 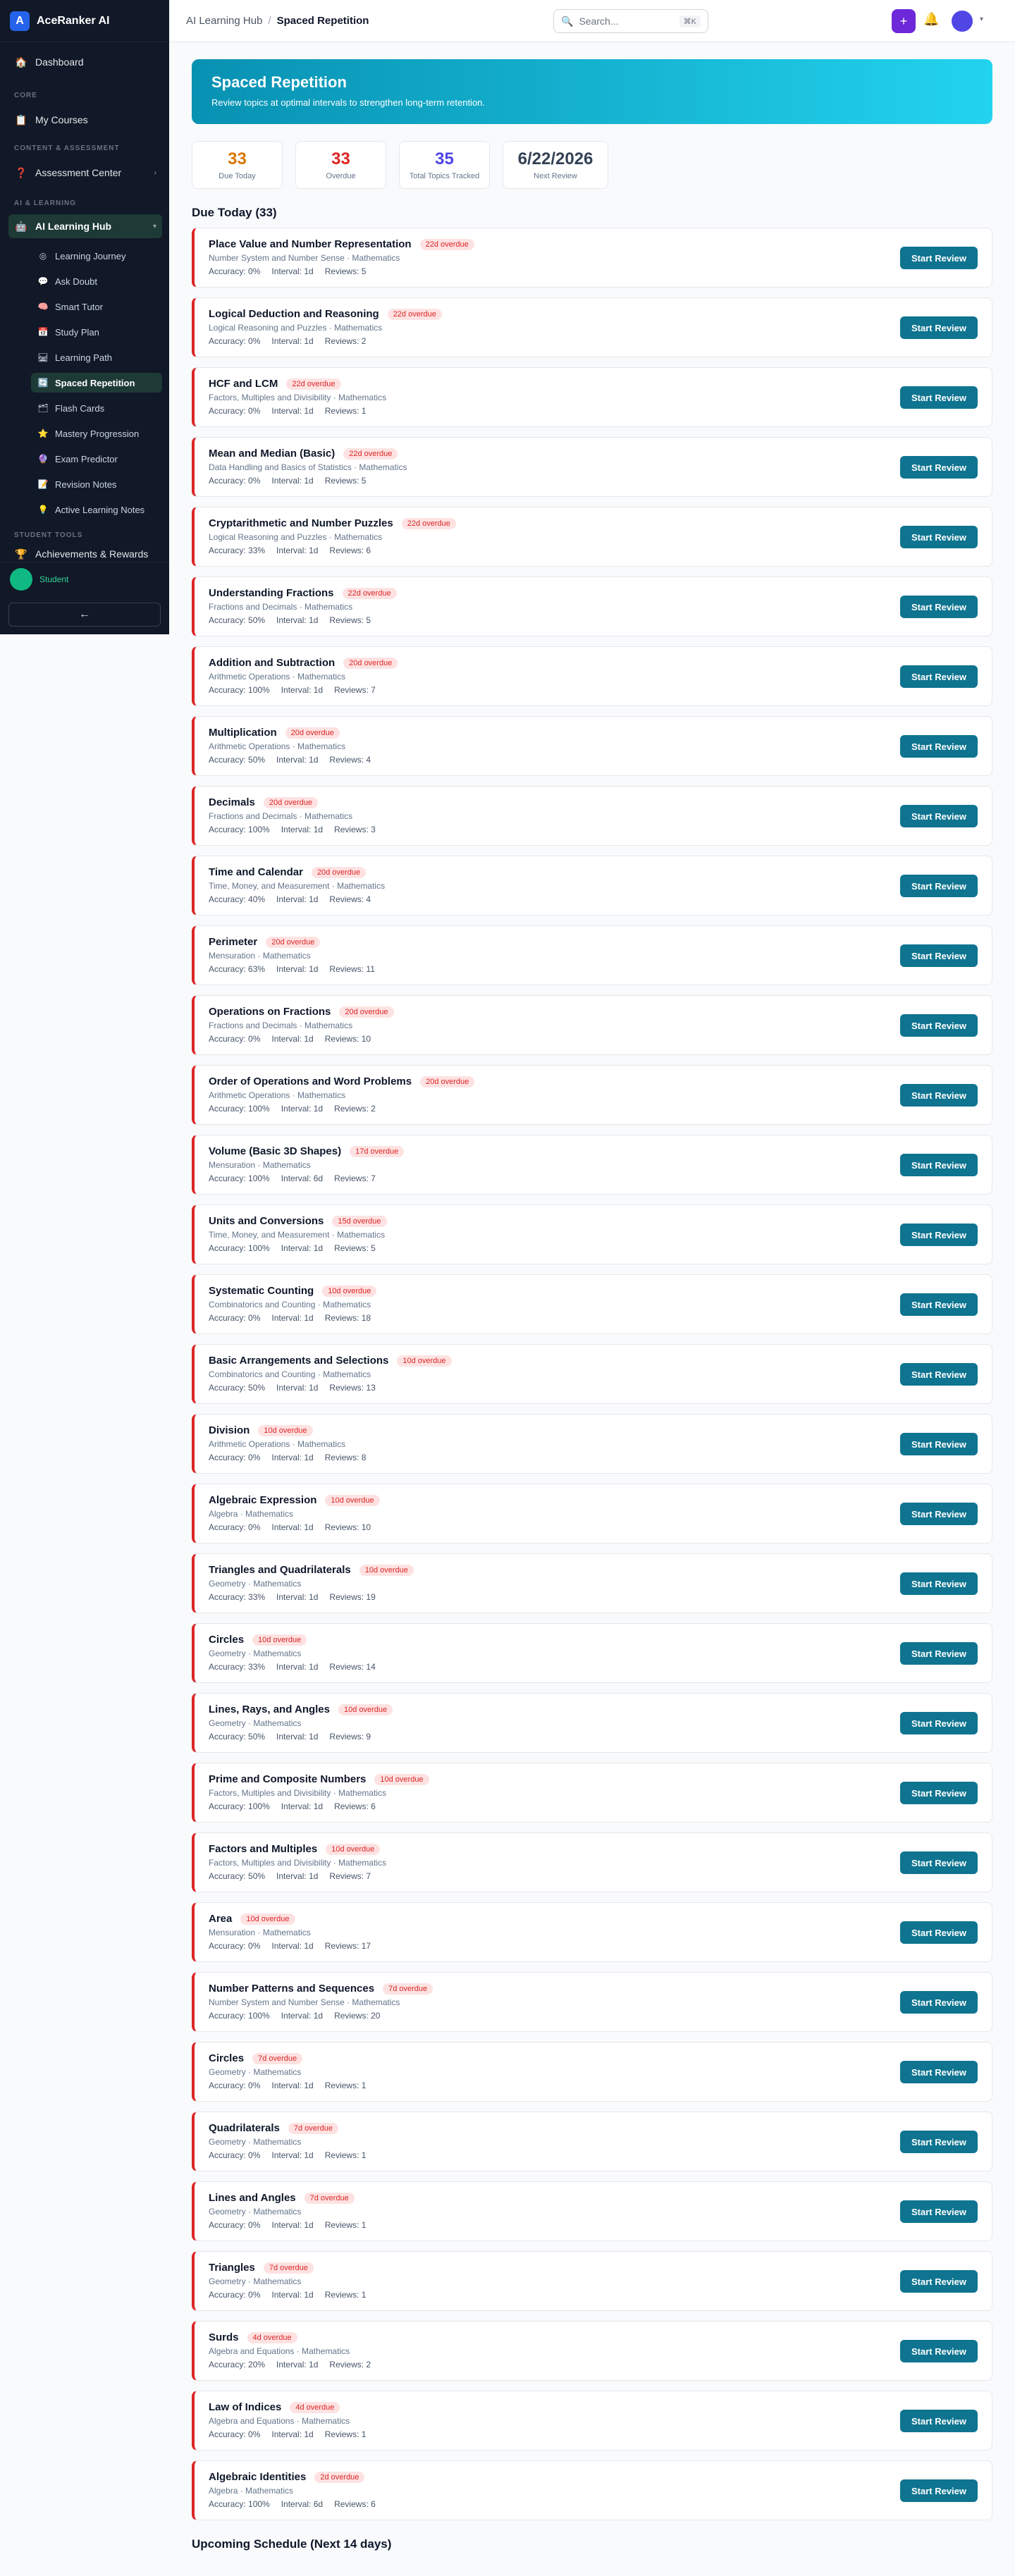 I want to click on sidebar-item-dashboard: 🏠 Dashboard, so click(x=85, y=62).